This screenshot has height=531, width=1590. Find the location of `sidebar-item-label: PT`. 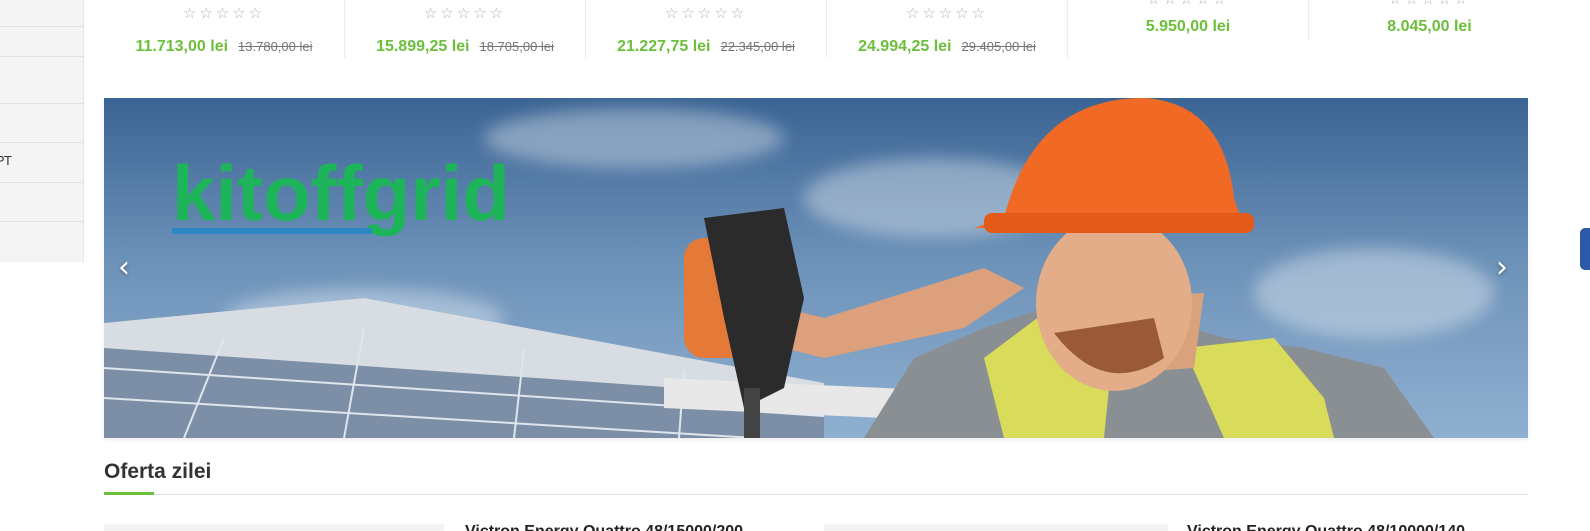

sidebar-item-label: PT is located at coordinates (6, 161).